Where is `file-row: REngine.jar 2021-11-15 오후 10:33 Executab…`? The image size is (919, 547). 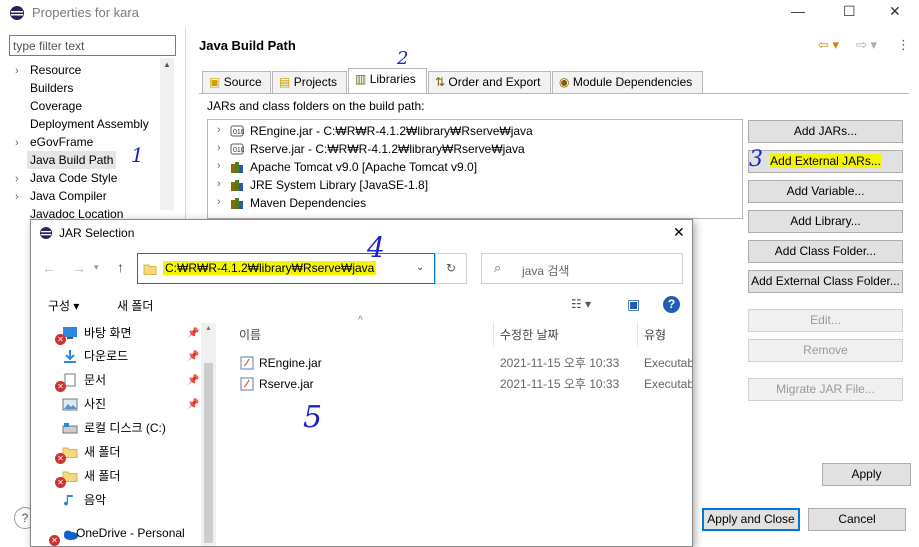 file-row: REngine.jar 2021-11-15 오후 10:33 Executab… is located at coordinates (465, 363).